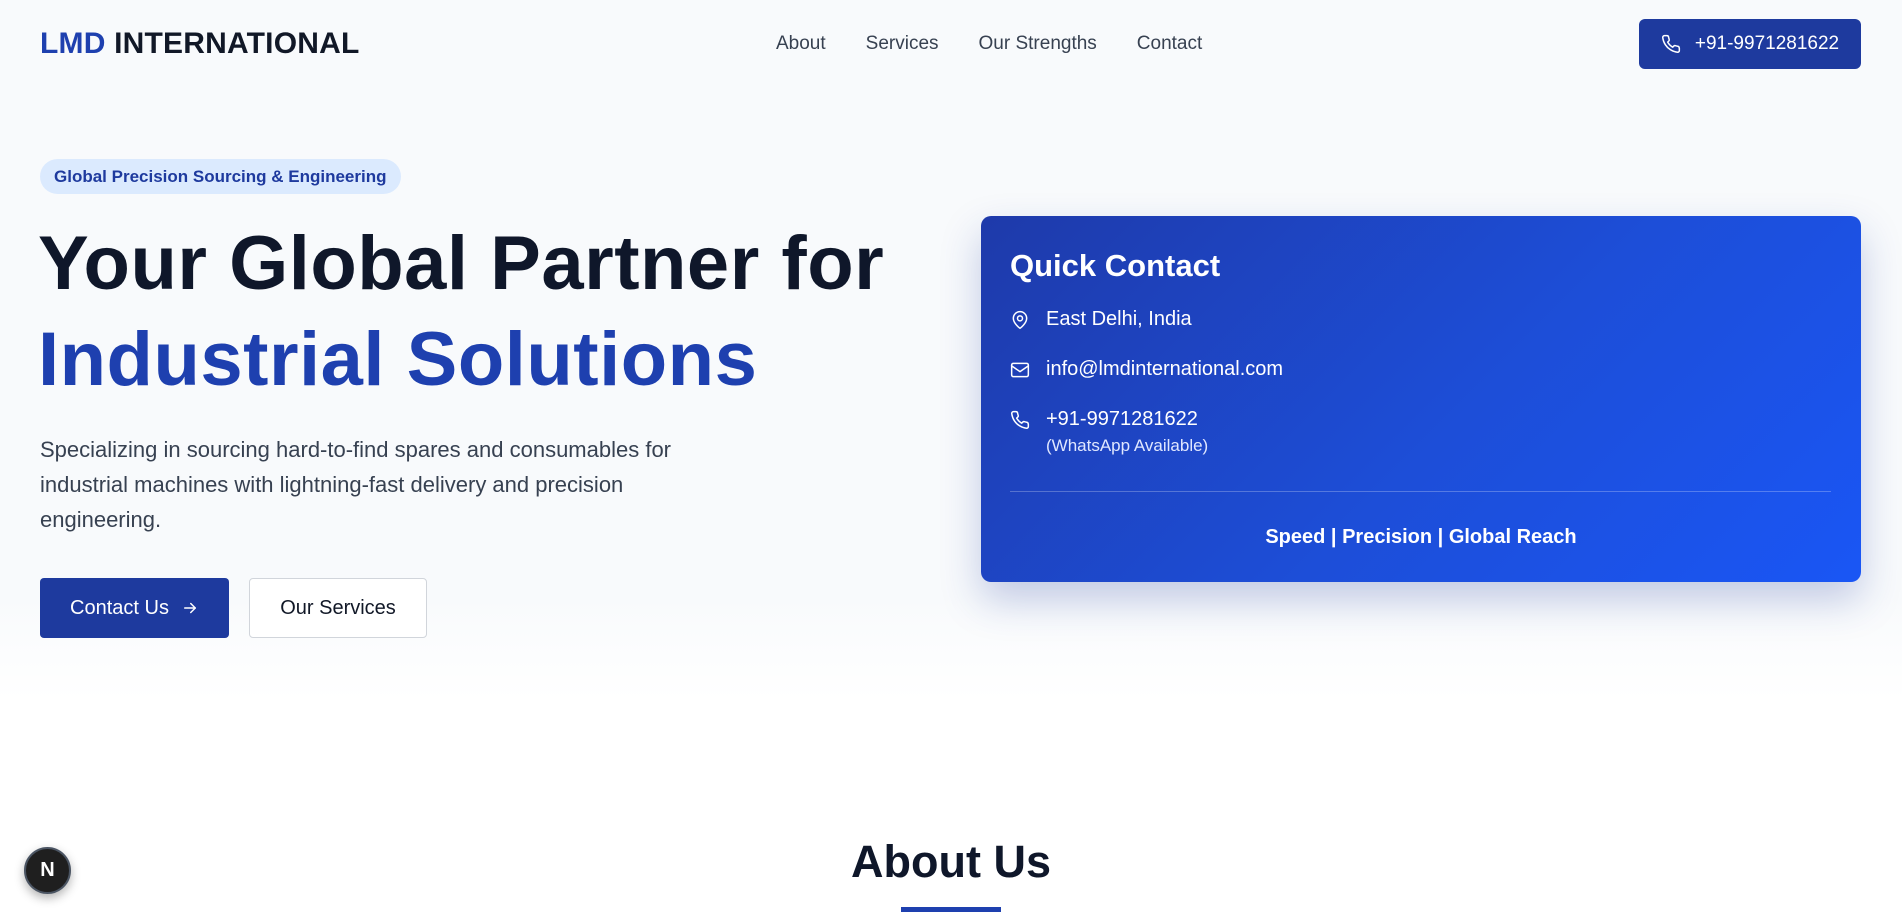 The height and width of the screenshot is (913, 1902). I want to click on contact-phone-row: +91-9971281622 (WhatsApp Available), so click(1109, 432).